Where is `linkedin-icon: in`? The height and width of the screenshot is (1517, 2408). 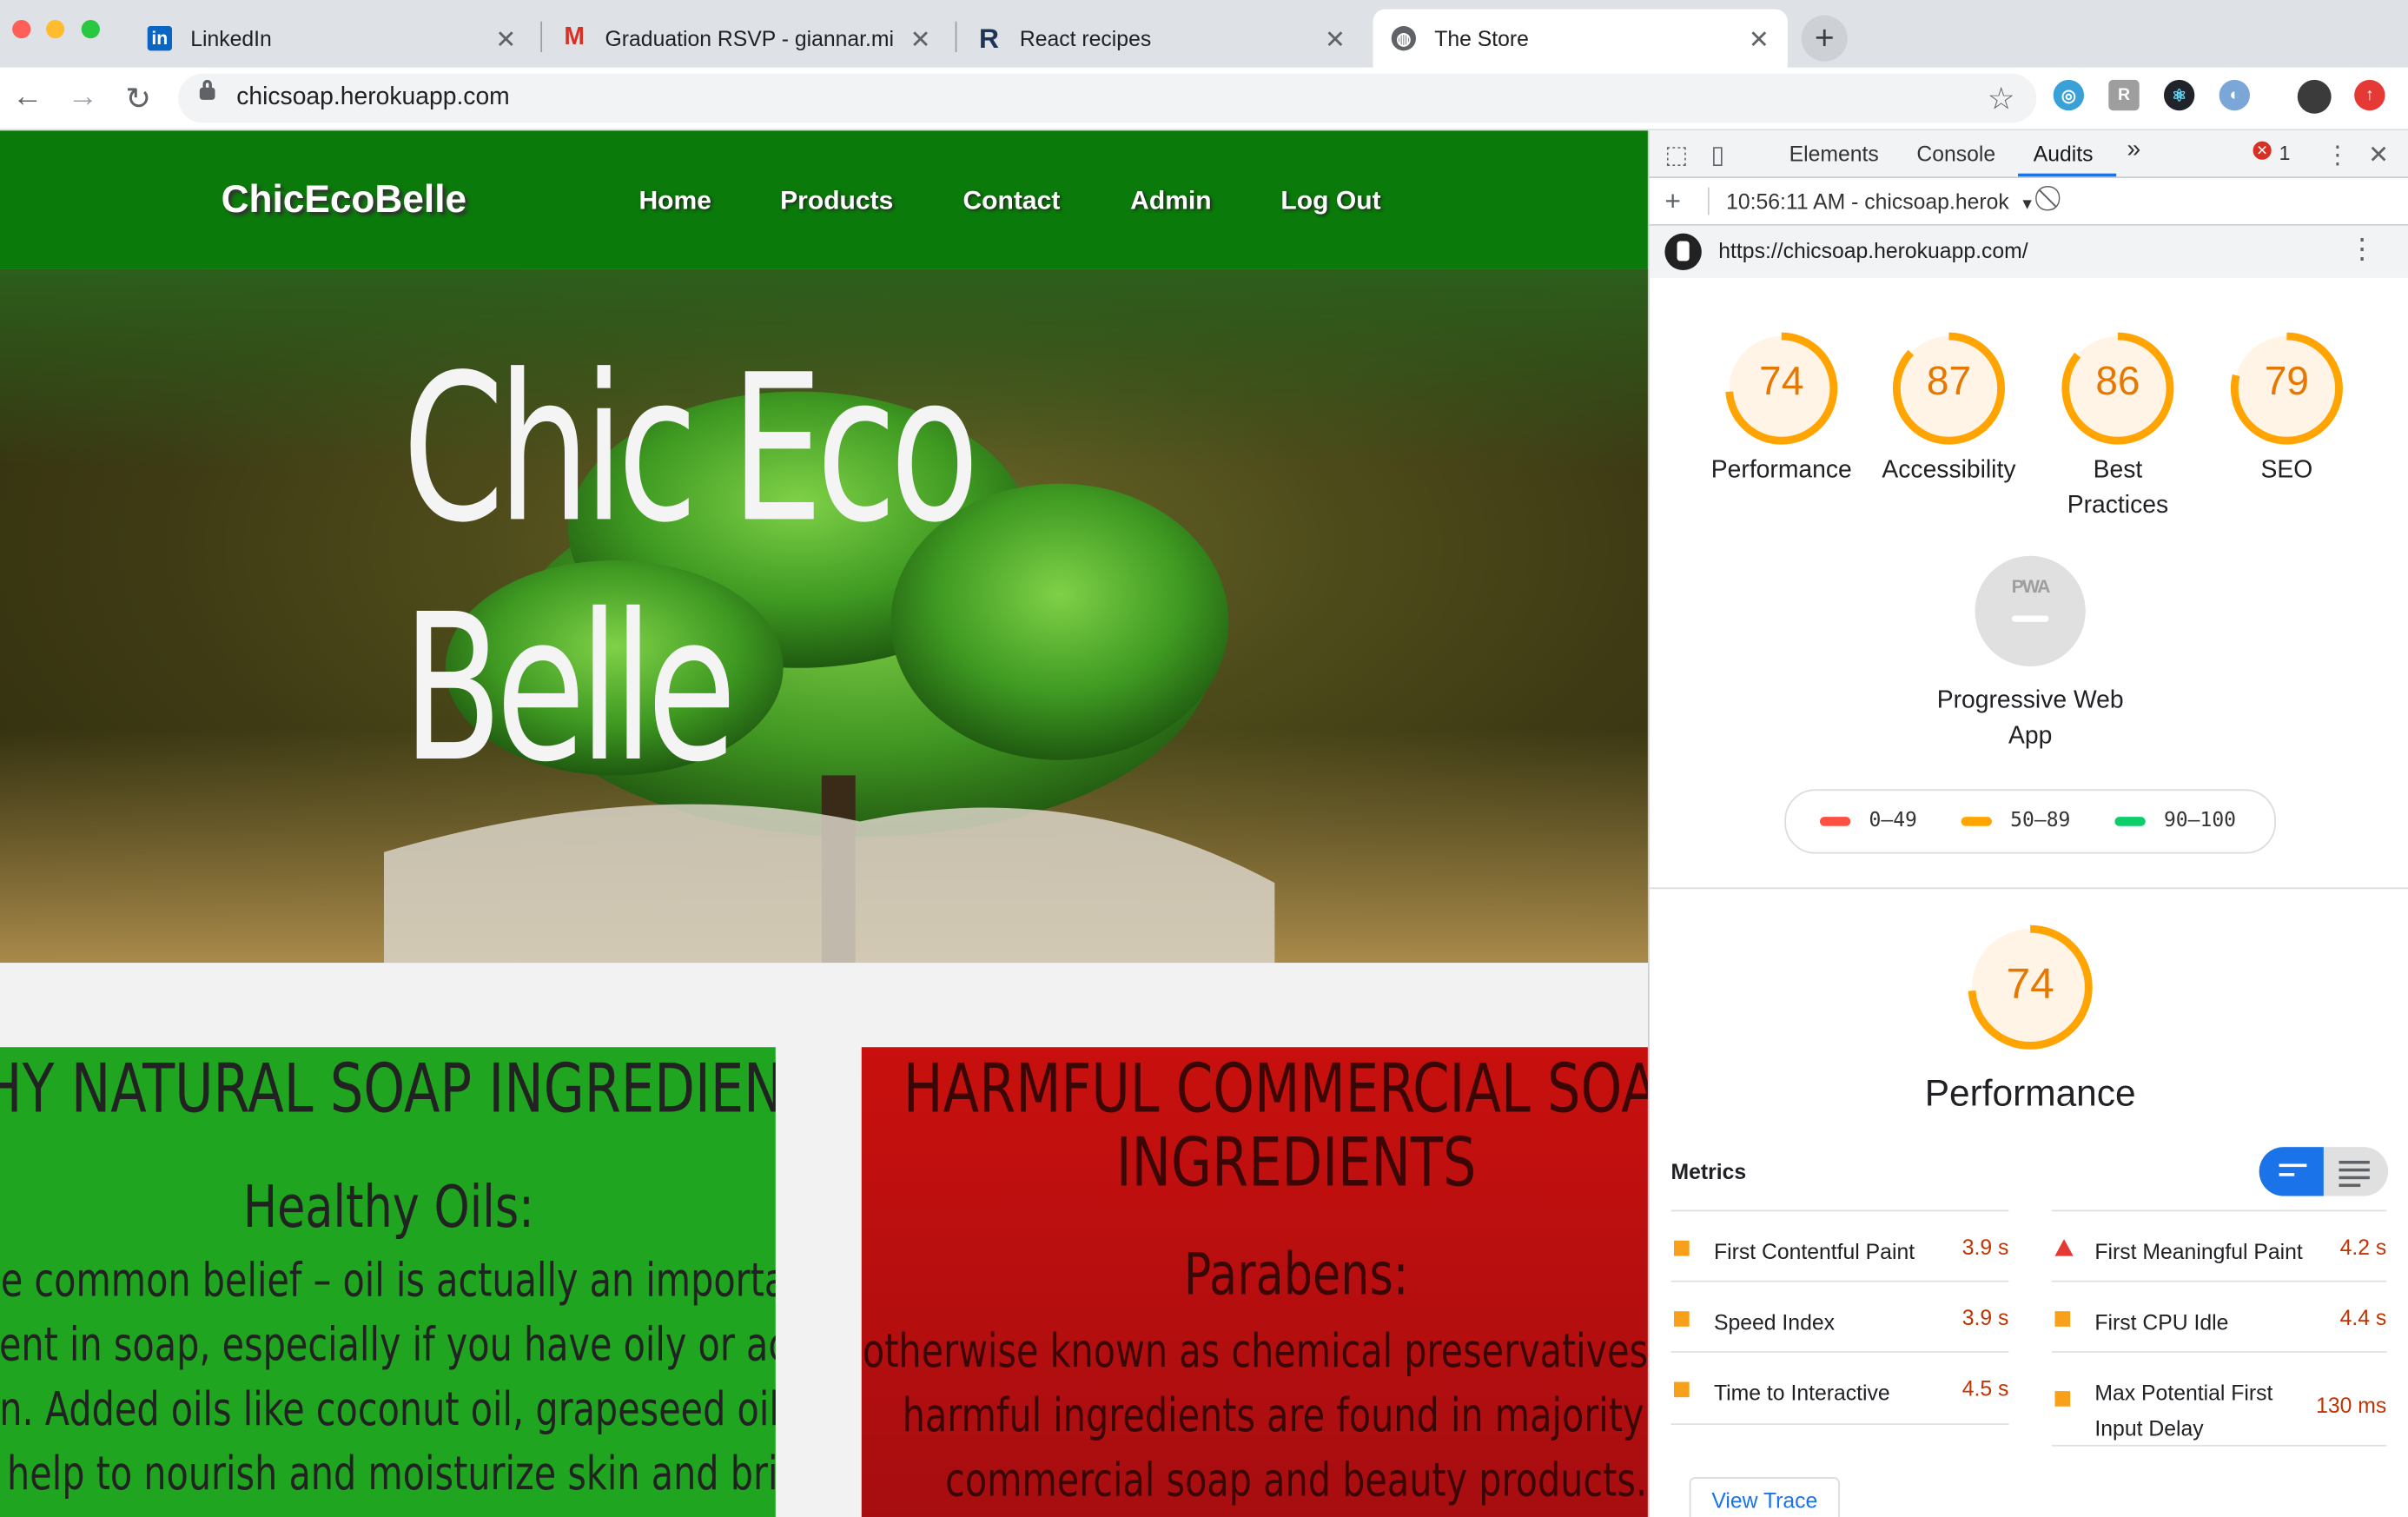 linkedin-icon: in is located at coordinates (160, 38).